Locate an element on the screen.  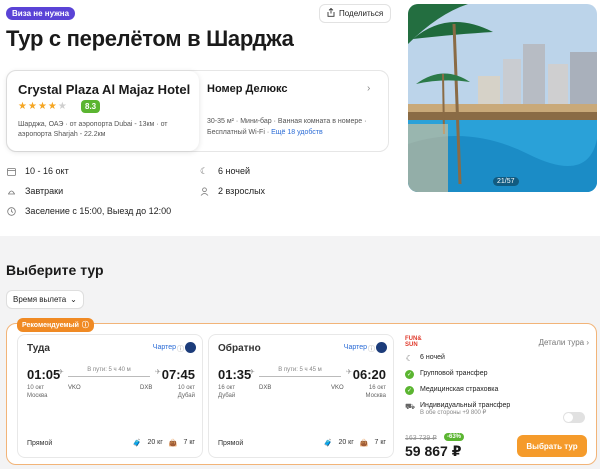
guests-text: 2 взрослых is located at coordinates (242, 191).